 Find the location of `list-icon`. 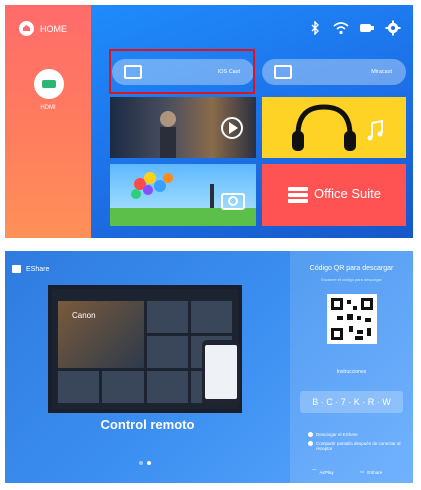

list-icon is located at coordinates (298, 195).